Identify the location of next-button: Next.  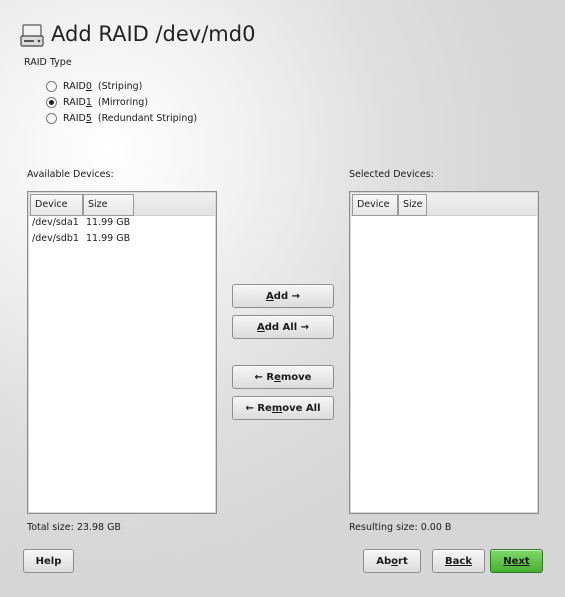
(516, 561).